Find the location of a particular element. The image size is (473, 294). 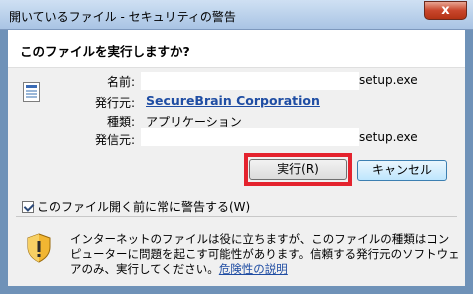

always-warn-label: このファイル開く前に常に警告する(W) is located at coordinates (144, 207).